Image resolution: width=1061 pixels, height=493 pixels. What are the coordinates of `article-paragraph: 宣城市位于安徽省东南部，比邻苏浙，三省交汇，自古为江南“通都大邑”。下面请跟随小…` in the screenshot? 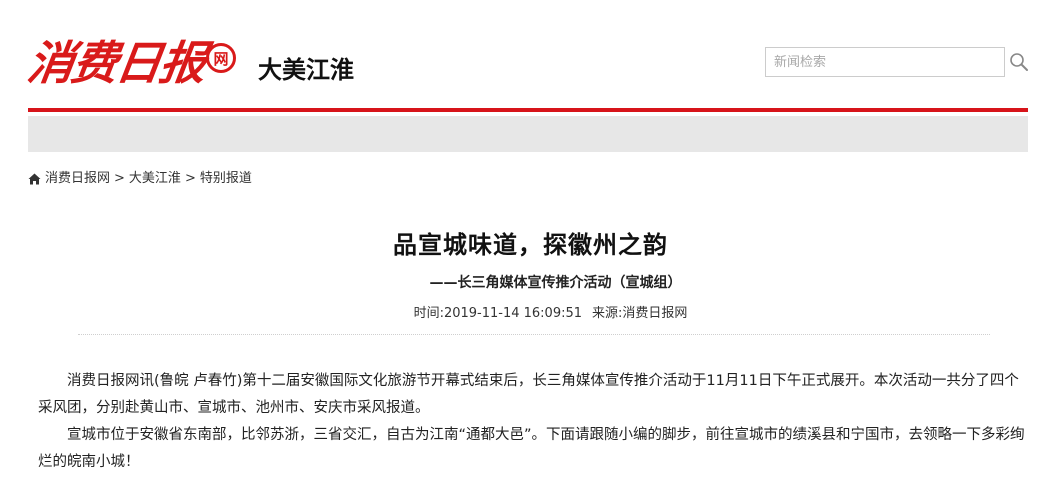 It's located at (531, 448).